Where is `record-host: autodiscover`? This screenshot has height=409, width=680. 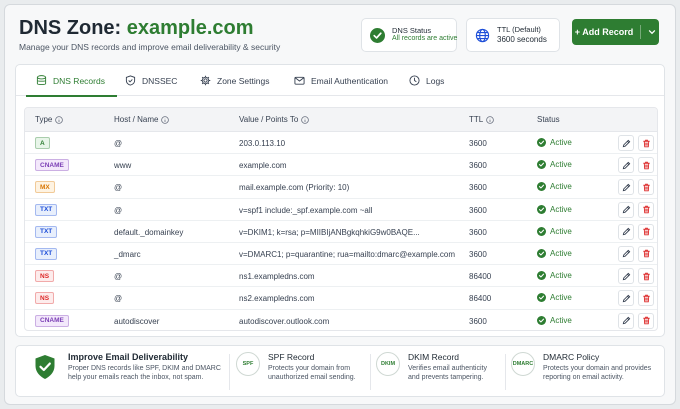
record-host: autodiscover is located at coordinates (137, 321).